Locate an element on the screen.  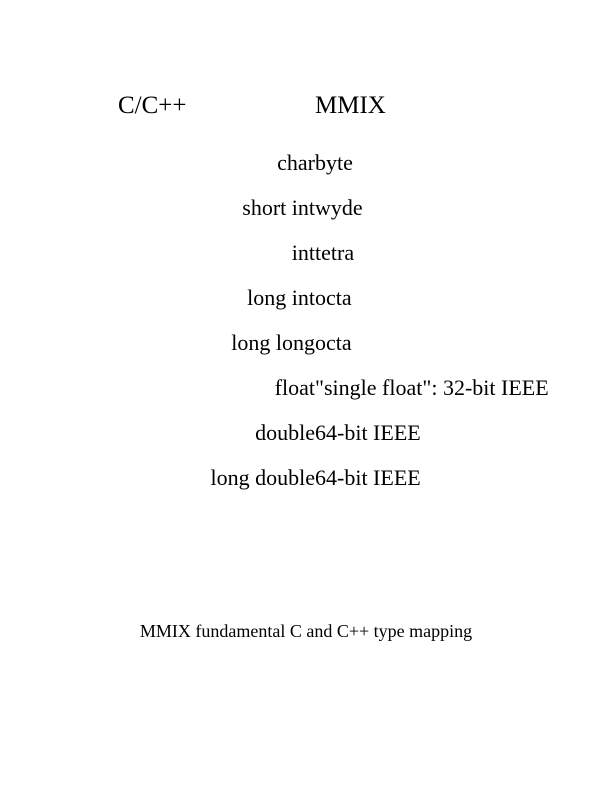
table-row: long double 64-bit IEEE is located at coordinates (306, 477).